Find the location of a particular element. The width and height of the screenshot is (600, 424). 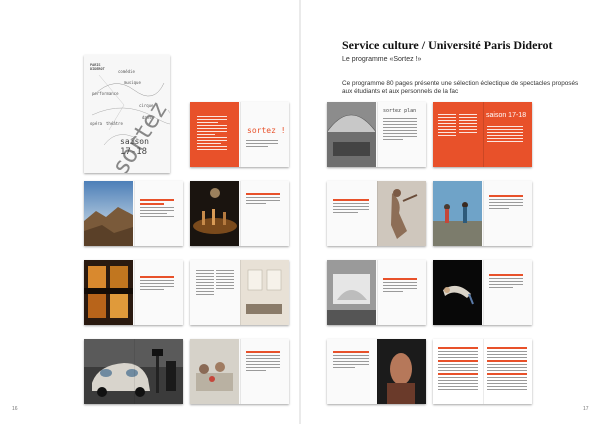

window-stage-photo is located at coordinates (108, 292).